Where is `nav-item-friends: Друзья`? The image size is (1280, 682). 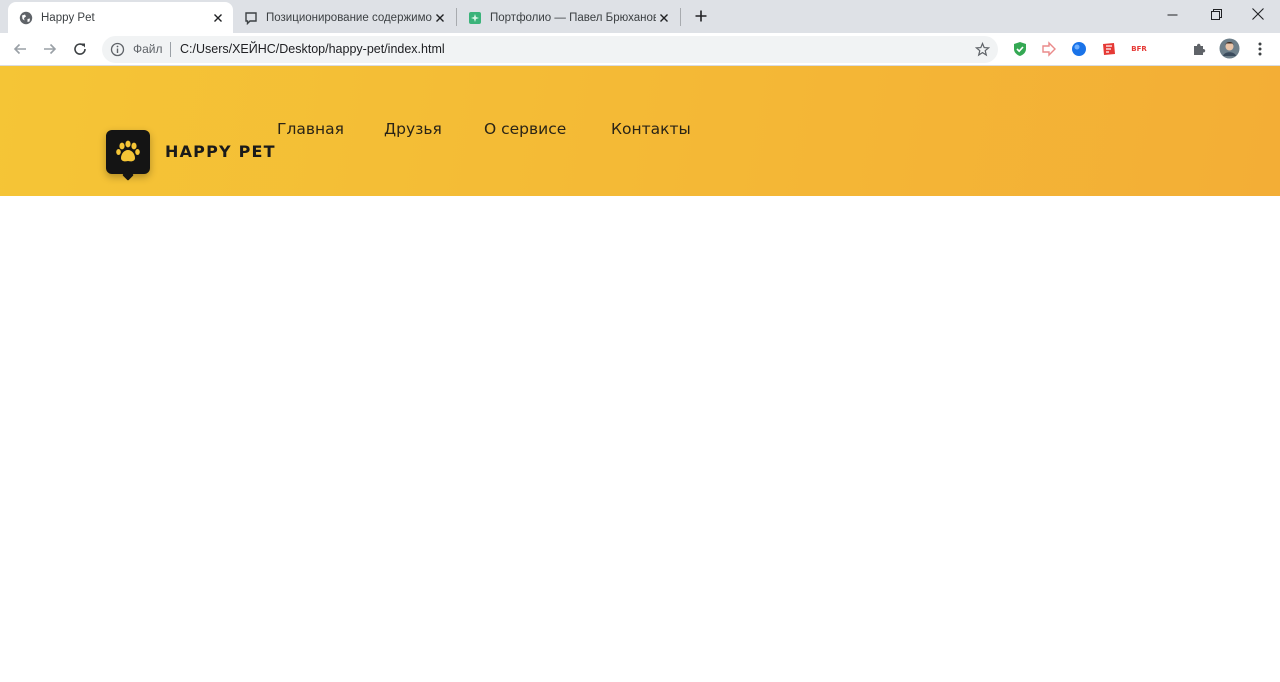 nav-item-friends: Друзья is located at coordinates (413, 129).